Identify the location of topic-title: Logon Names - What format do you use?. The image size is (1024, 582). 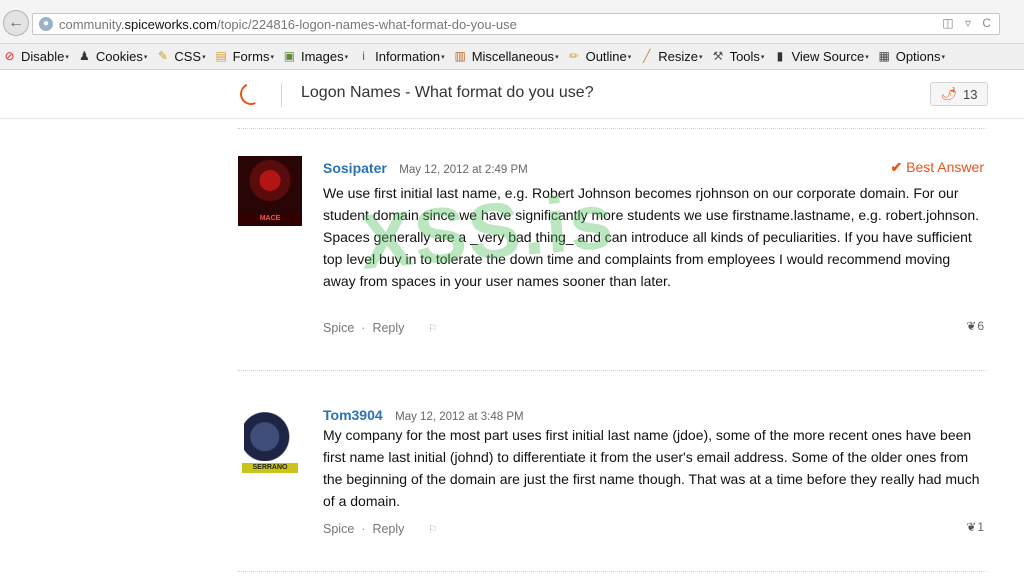
(447, 92).